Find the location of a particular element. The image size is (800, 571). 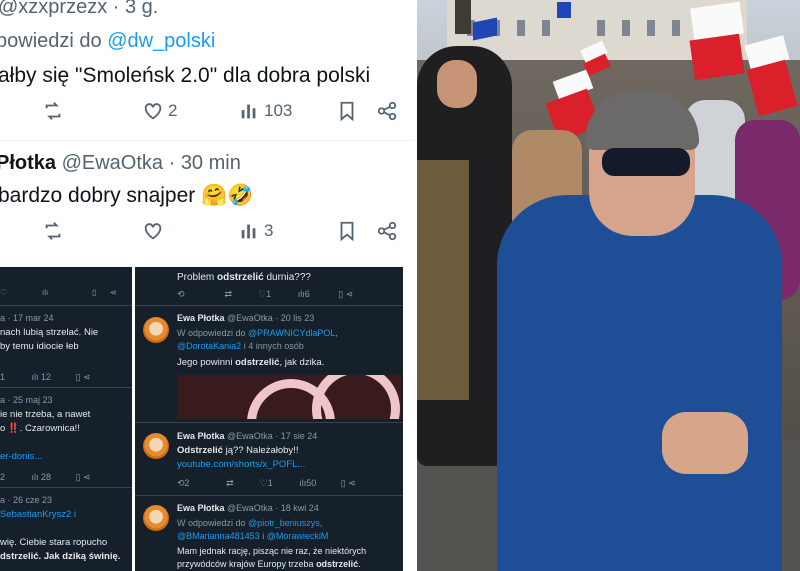

left-item-2-line-2: o ‼️. Czarownica!! is located at coordinates (40, 428).